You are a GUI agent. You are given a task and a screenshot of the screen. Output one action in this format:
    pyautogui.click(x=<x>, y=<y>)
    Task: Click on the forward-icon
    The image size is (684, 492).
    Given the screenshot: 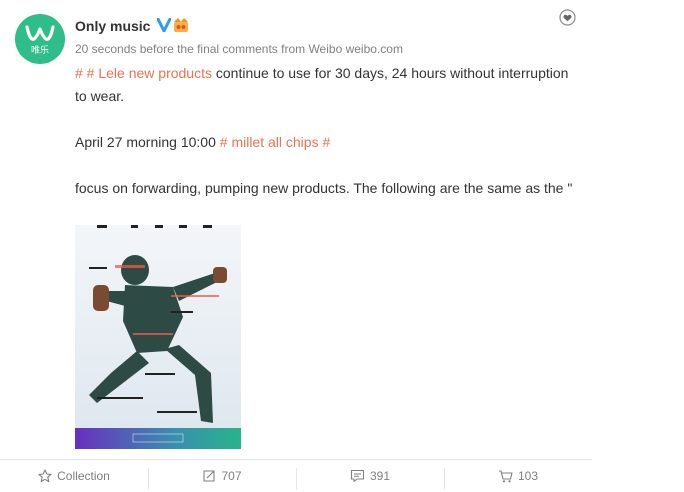 What is the action you would take?
    pyautogui.click(x=209, y=476)
    